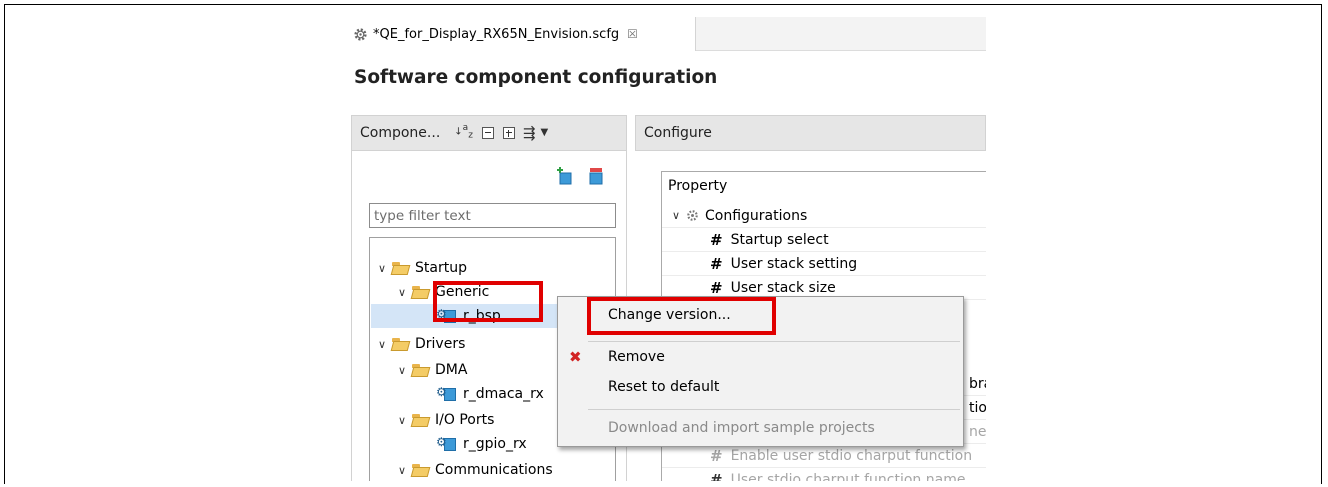 This screenshot has height=487, width=1328. I want to click on tree-item-label: Generic, so click(462, 292).